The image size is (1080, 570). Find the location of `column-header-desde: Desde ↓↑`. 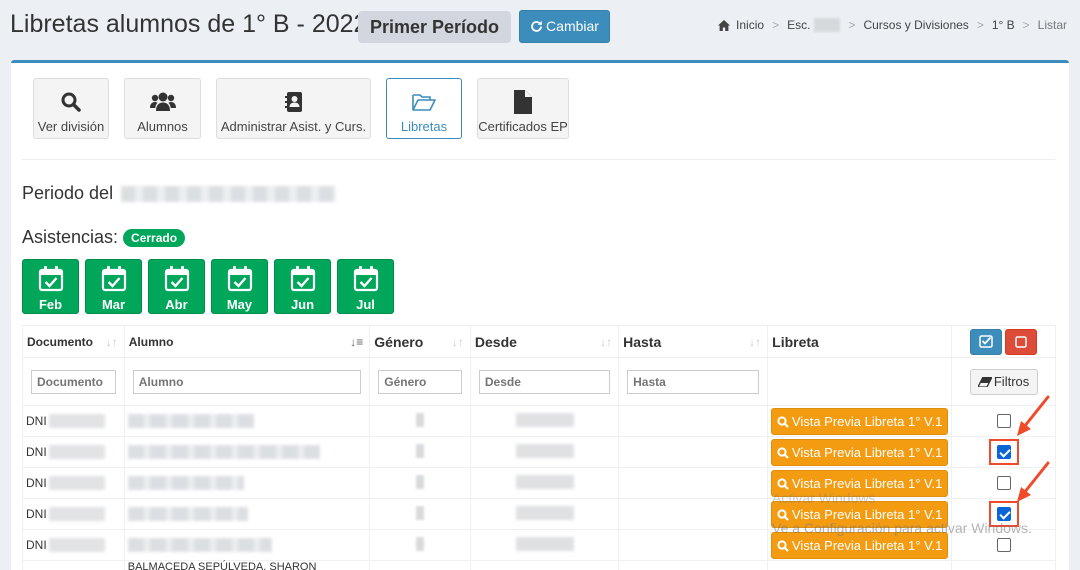

column-header-desde: Desde ↓↑ is located at coordinates (544, 341).